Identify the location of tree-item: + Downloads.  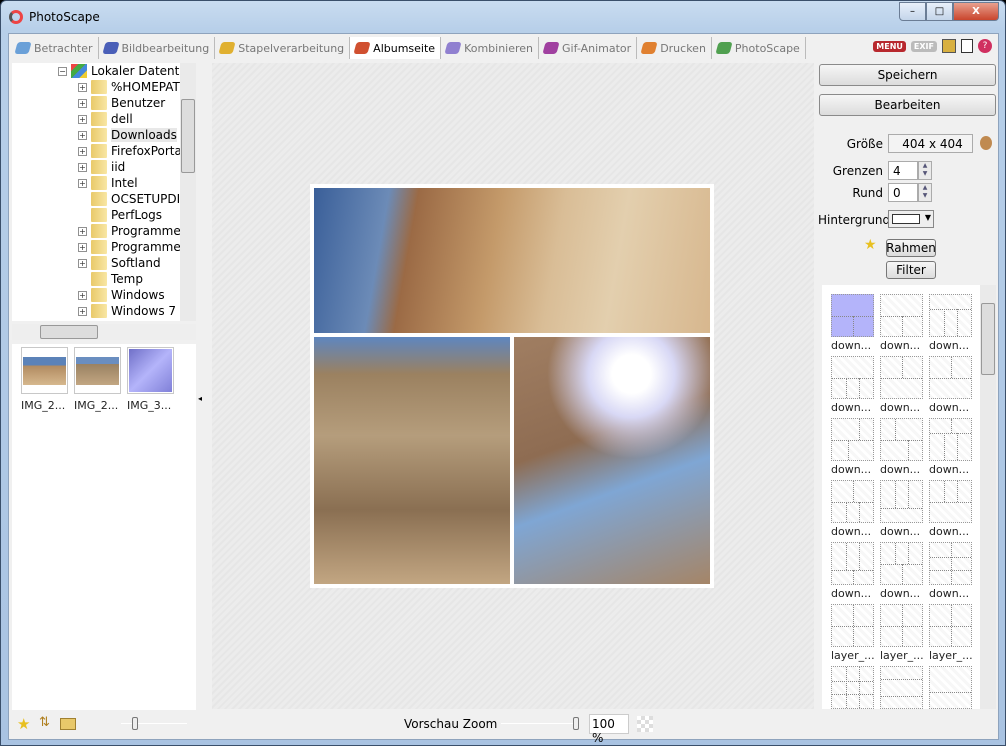
(127, 135).